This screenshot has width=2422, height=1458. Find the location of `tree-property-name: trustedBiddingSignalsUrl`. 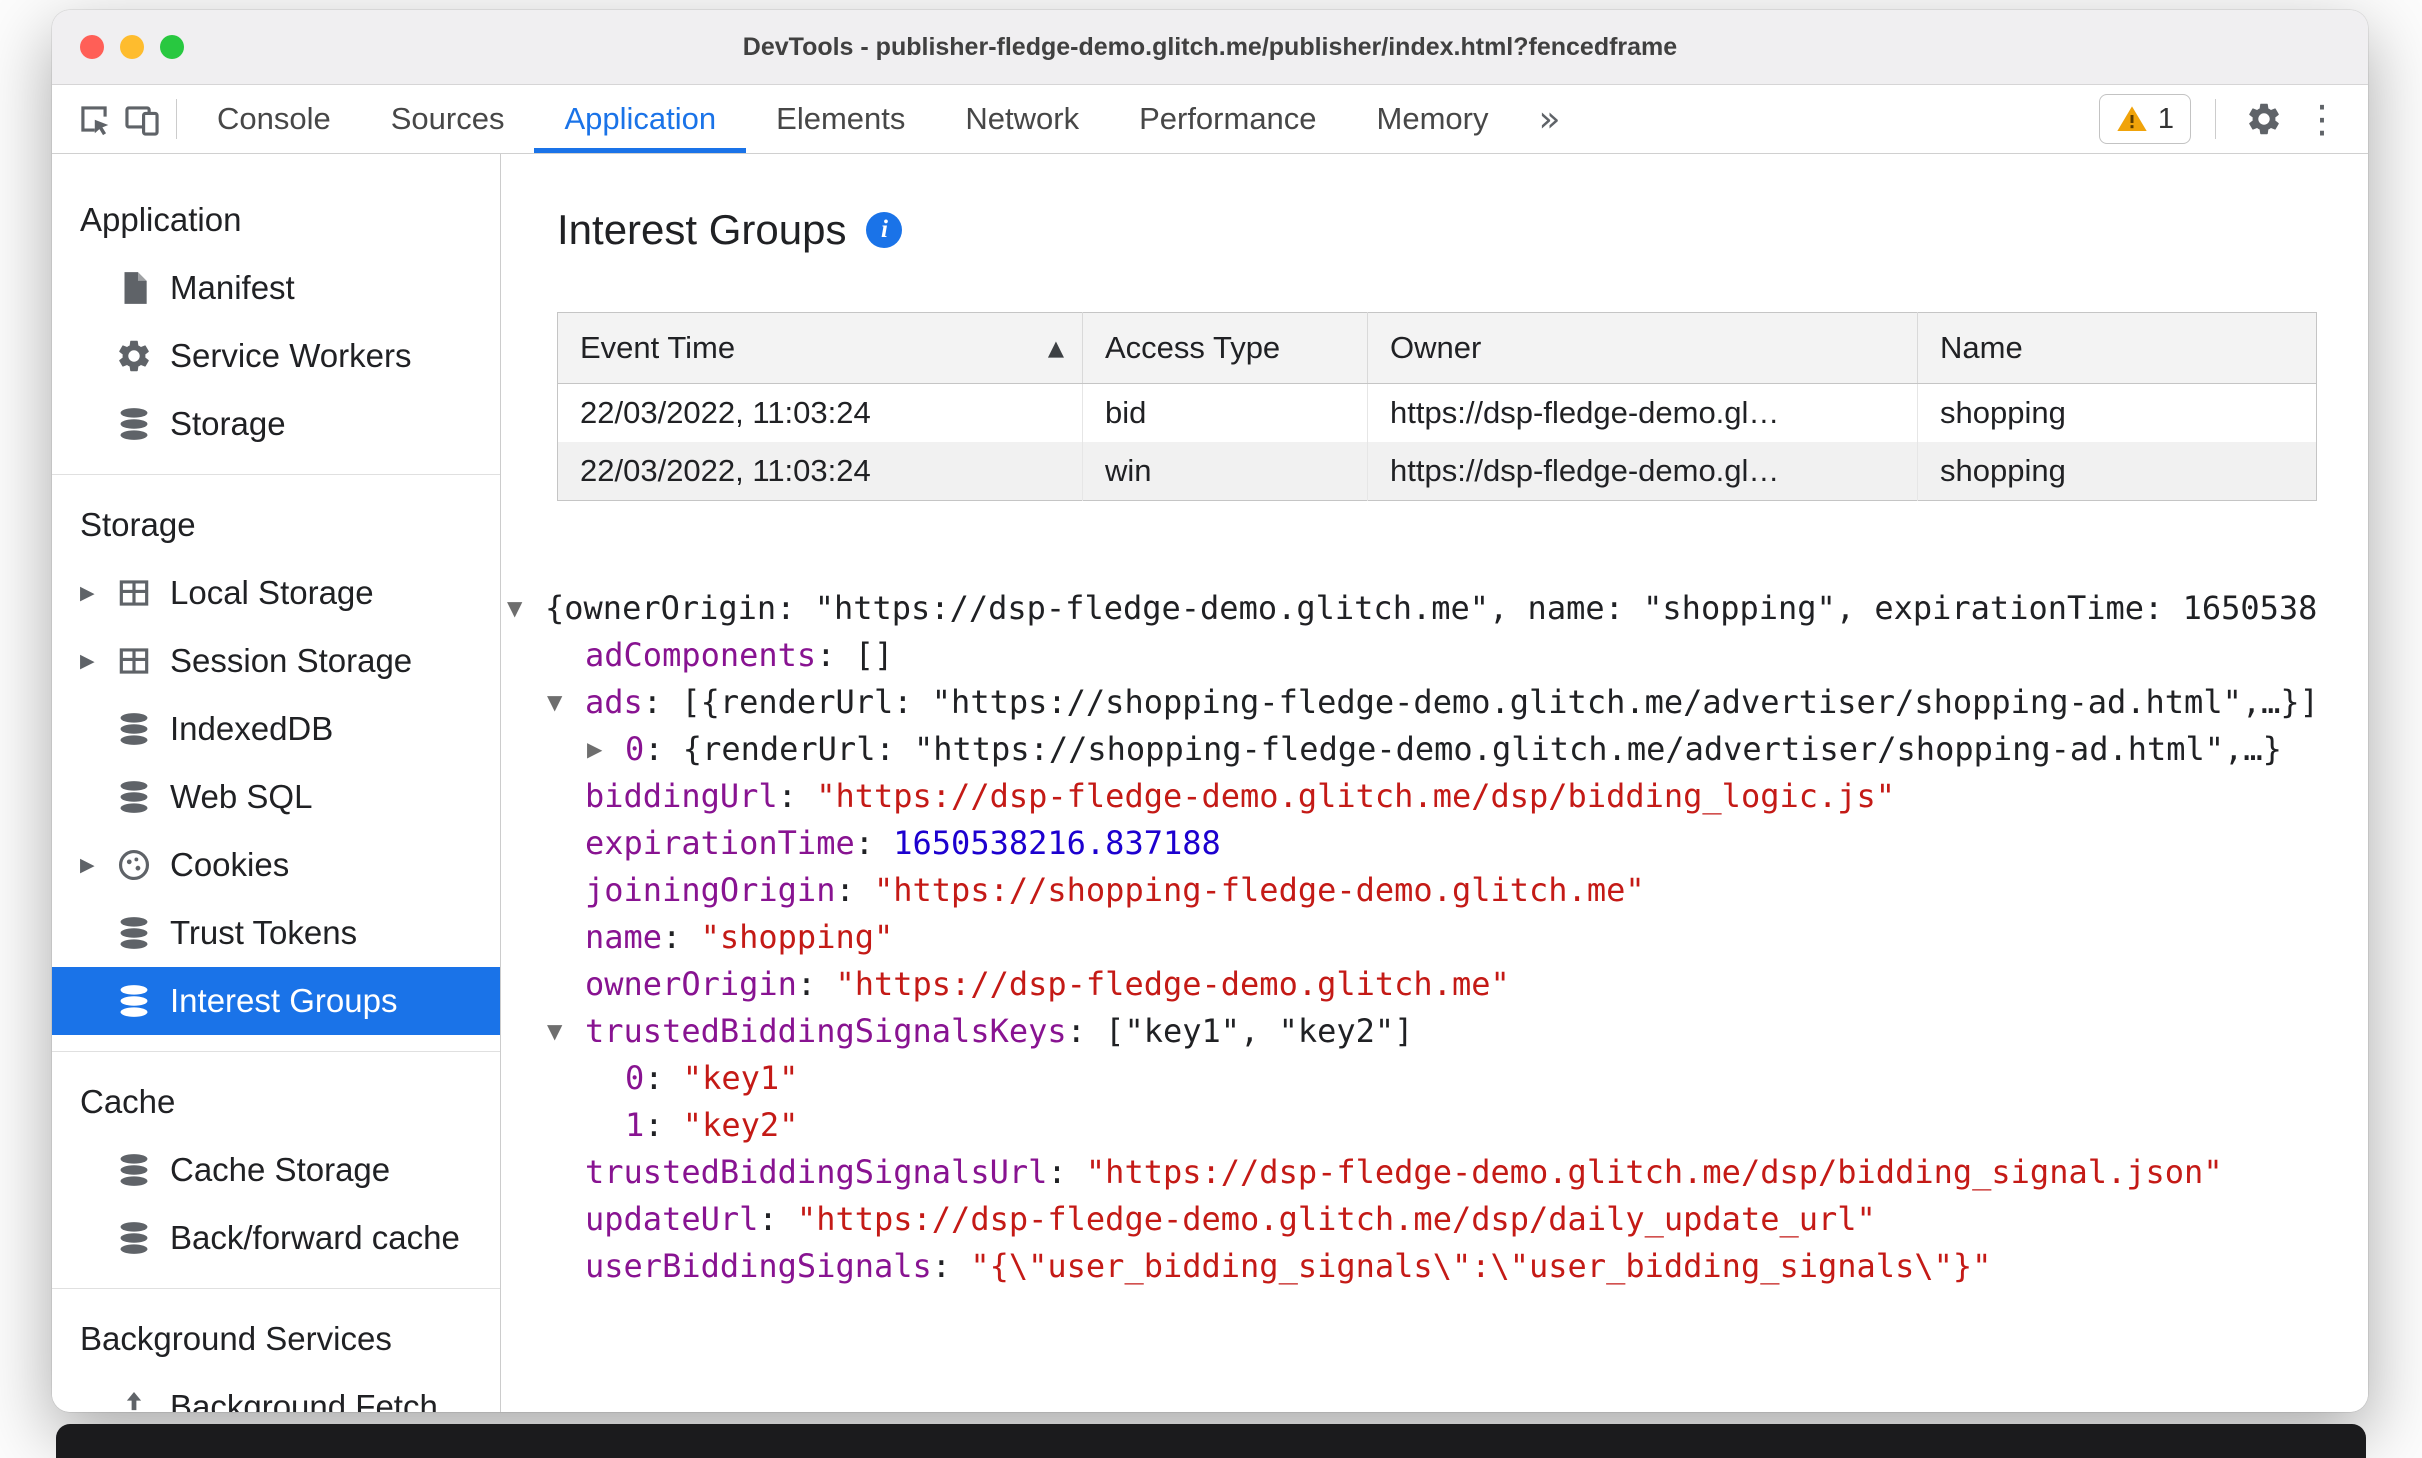

tree-property-name: trustedBiddingSignalsUrl is located at coordinates (816, 1172).